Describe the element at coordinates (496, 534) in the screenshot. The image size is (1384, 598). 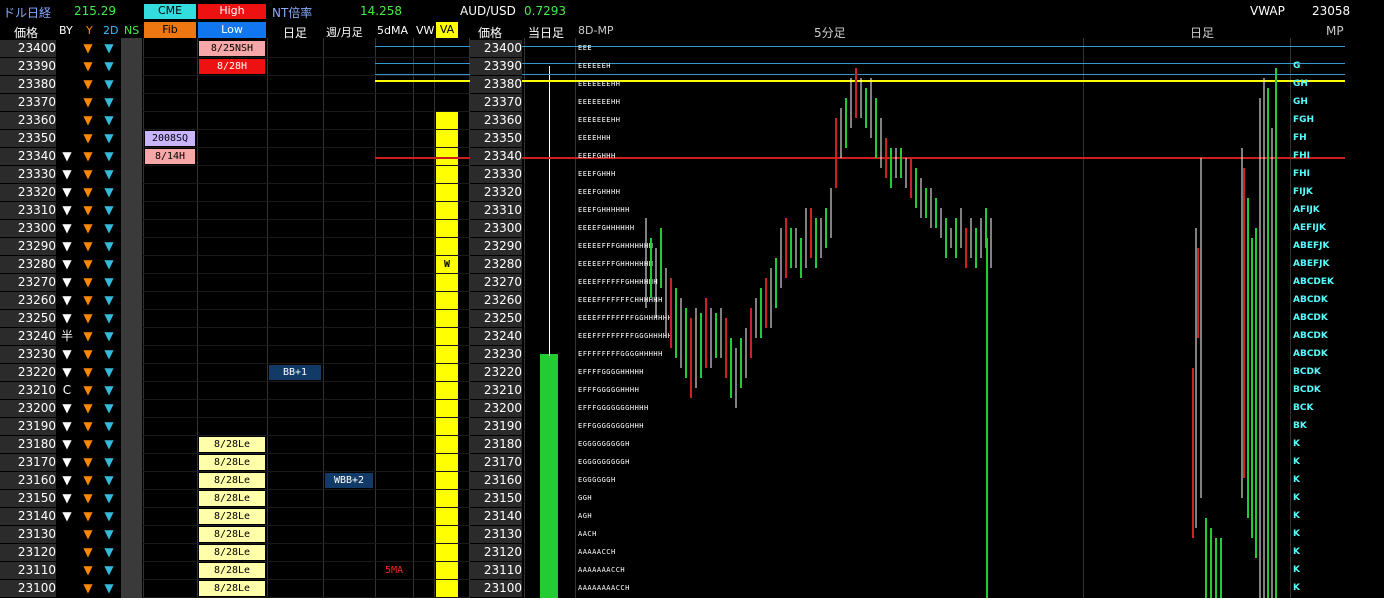
I see `price-cell-right: 23130` at that location.